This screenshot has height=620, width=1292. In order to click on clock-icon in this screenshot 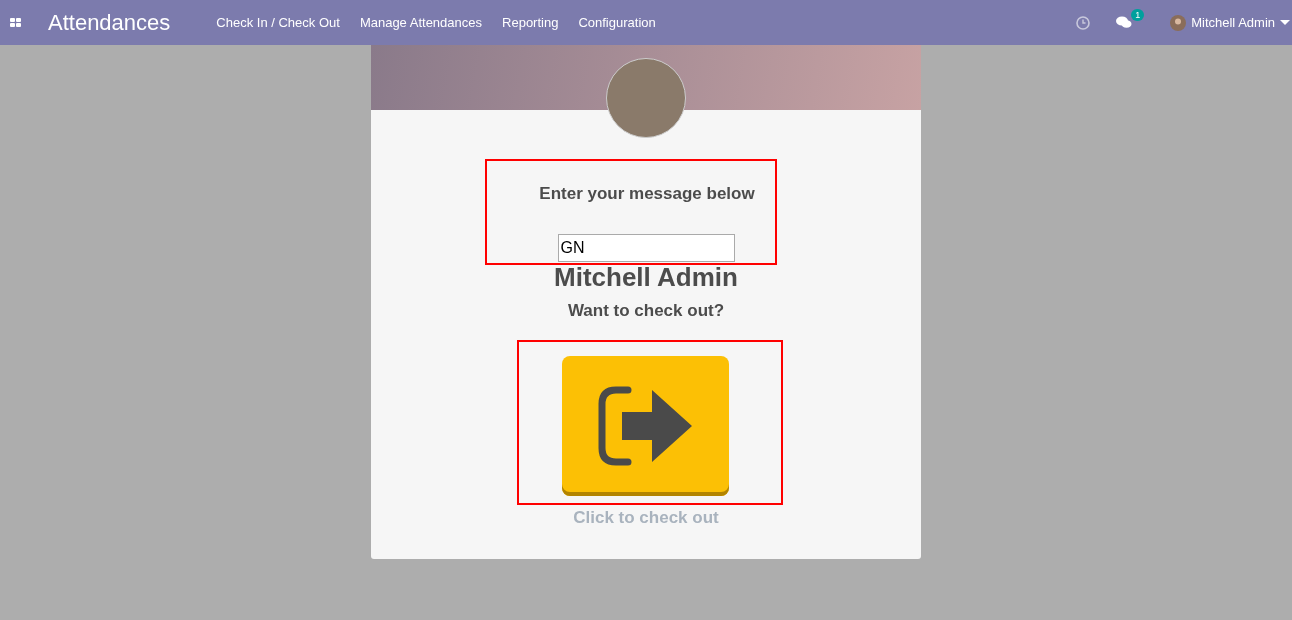, I will do `click(1083, 22)`.